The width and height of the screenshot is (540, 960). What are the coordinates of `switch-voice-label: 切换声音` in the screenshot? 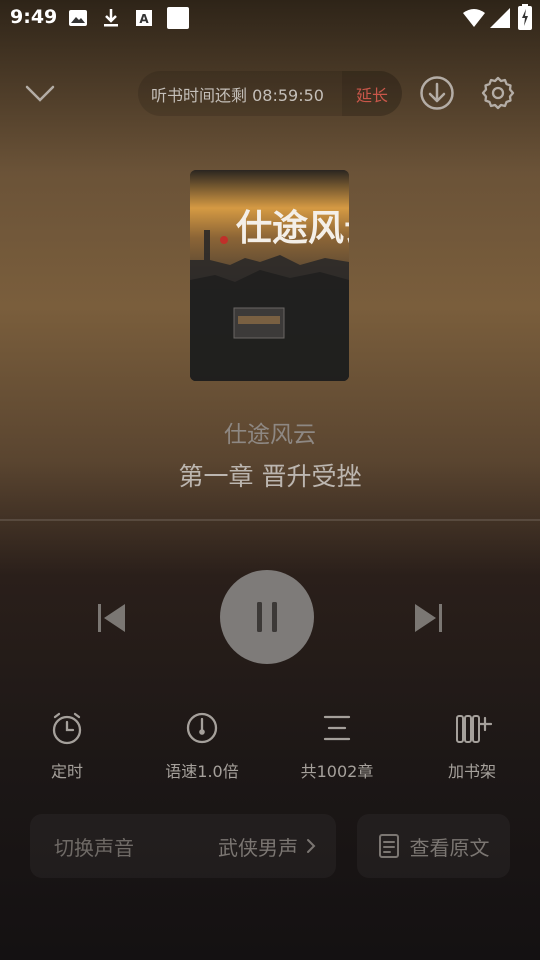 It's located at (94, 847).